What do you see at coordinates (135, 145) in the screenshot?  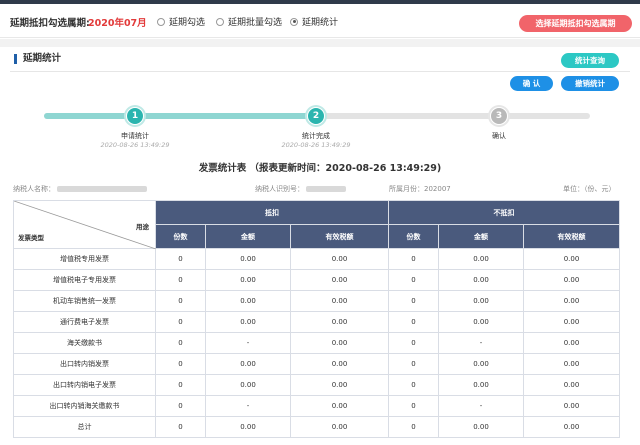 I see `step-1-time: 2020-08-26 13:49:29` at bounding box center [135, 145].